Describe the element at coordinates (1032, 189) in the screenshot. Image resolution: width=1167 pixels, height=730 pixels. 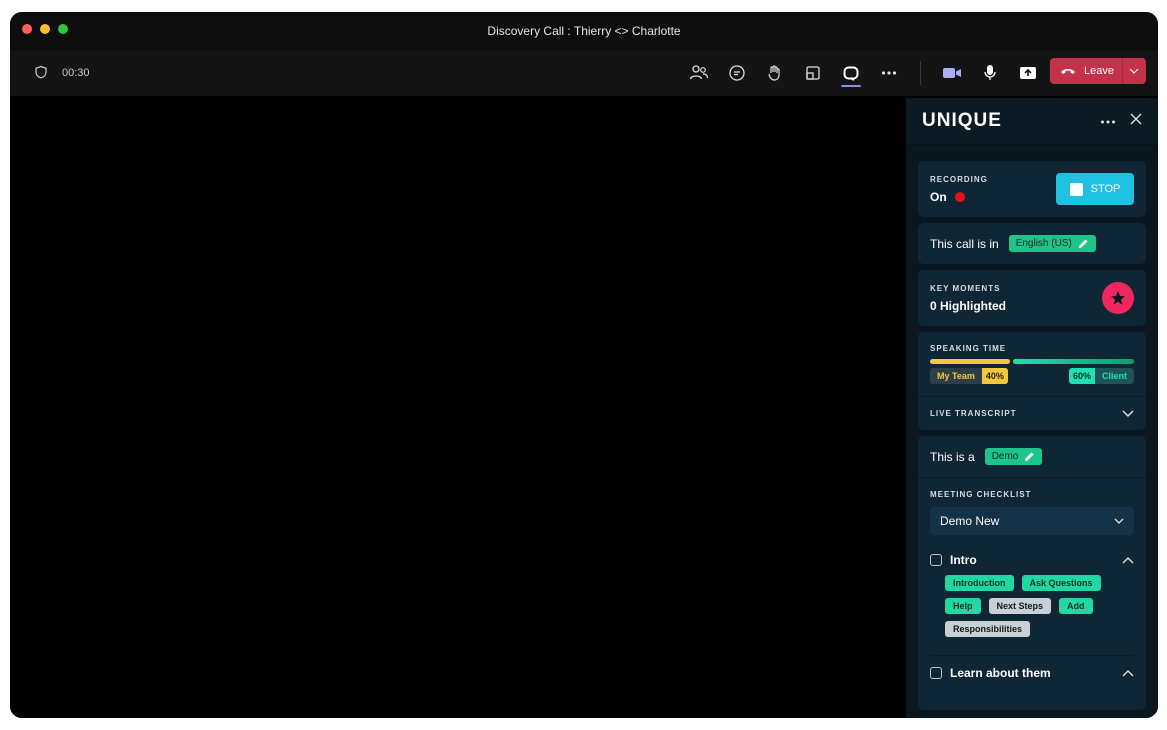
I see `recording-card: RECORDING On STOP` at that location.